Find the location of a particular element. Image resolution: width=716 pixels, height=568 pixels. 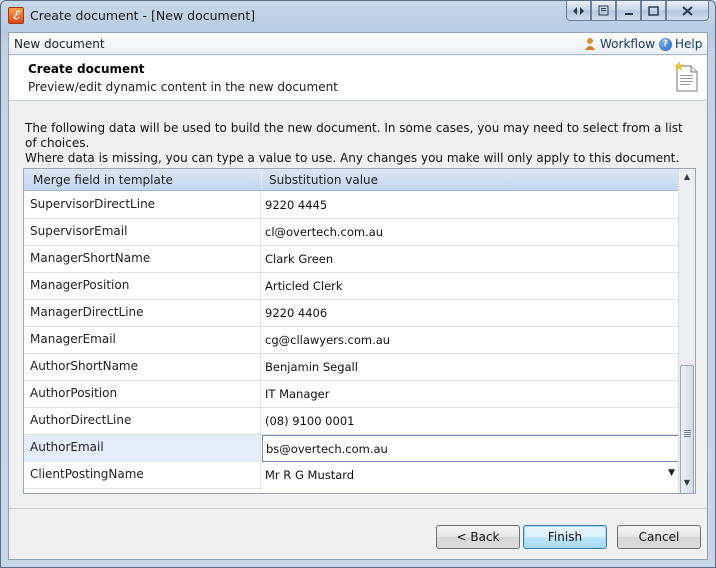

page-title: Create document is located at coordinates (86, 69).